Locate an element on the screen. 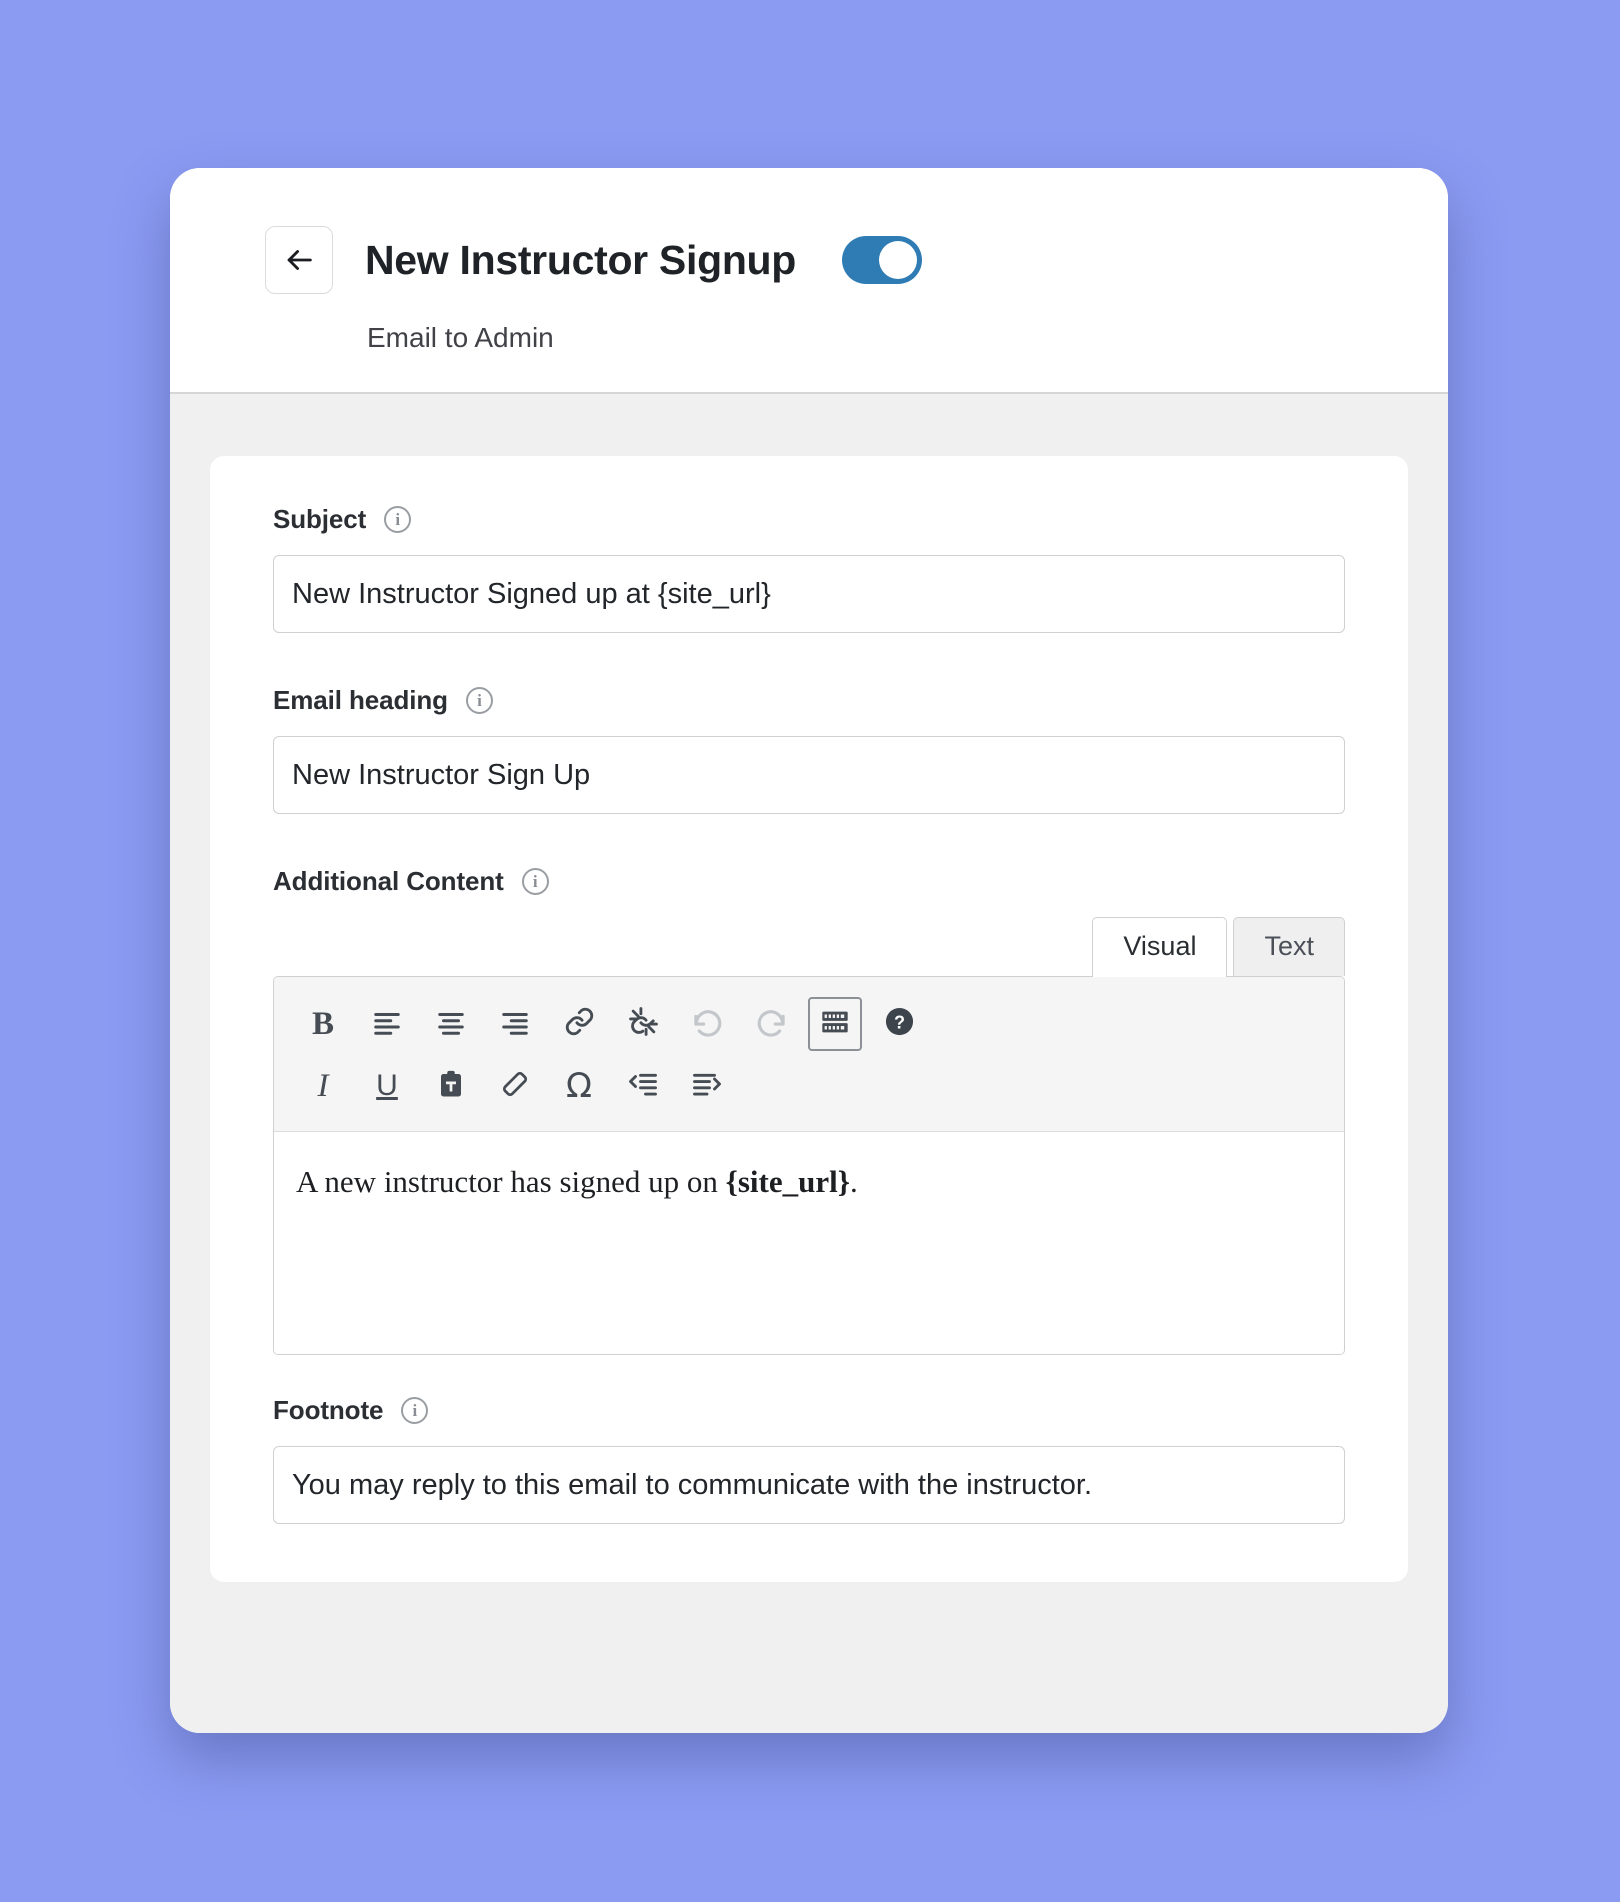  align-left-button is located at coordinates (387, 1024).